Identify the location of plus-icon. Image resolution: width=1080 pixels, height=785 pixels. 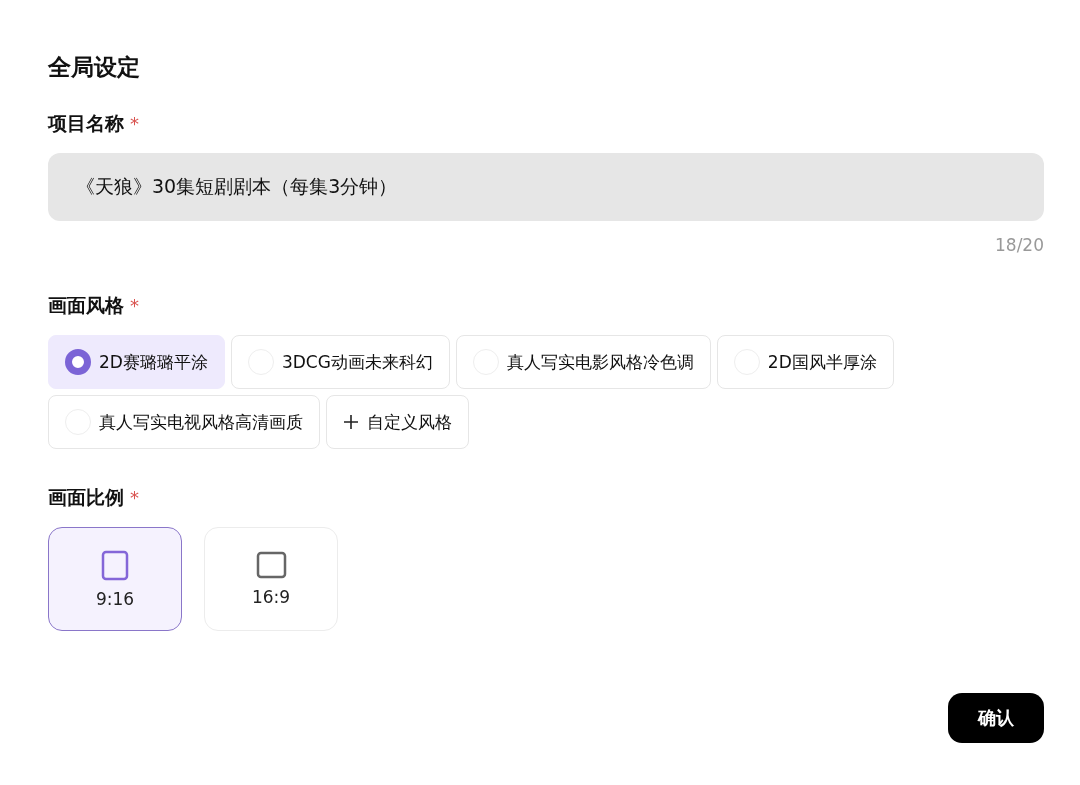
(351, 422).